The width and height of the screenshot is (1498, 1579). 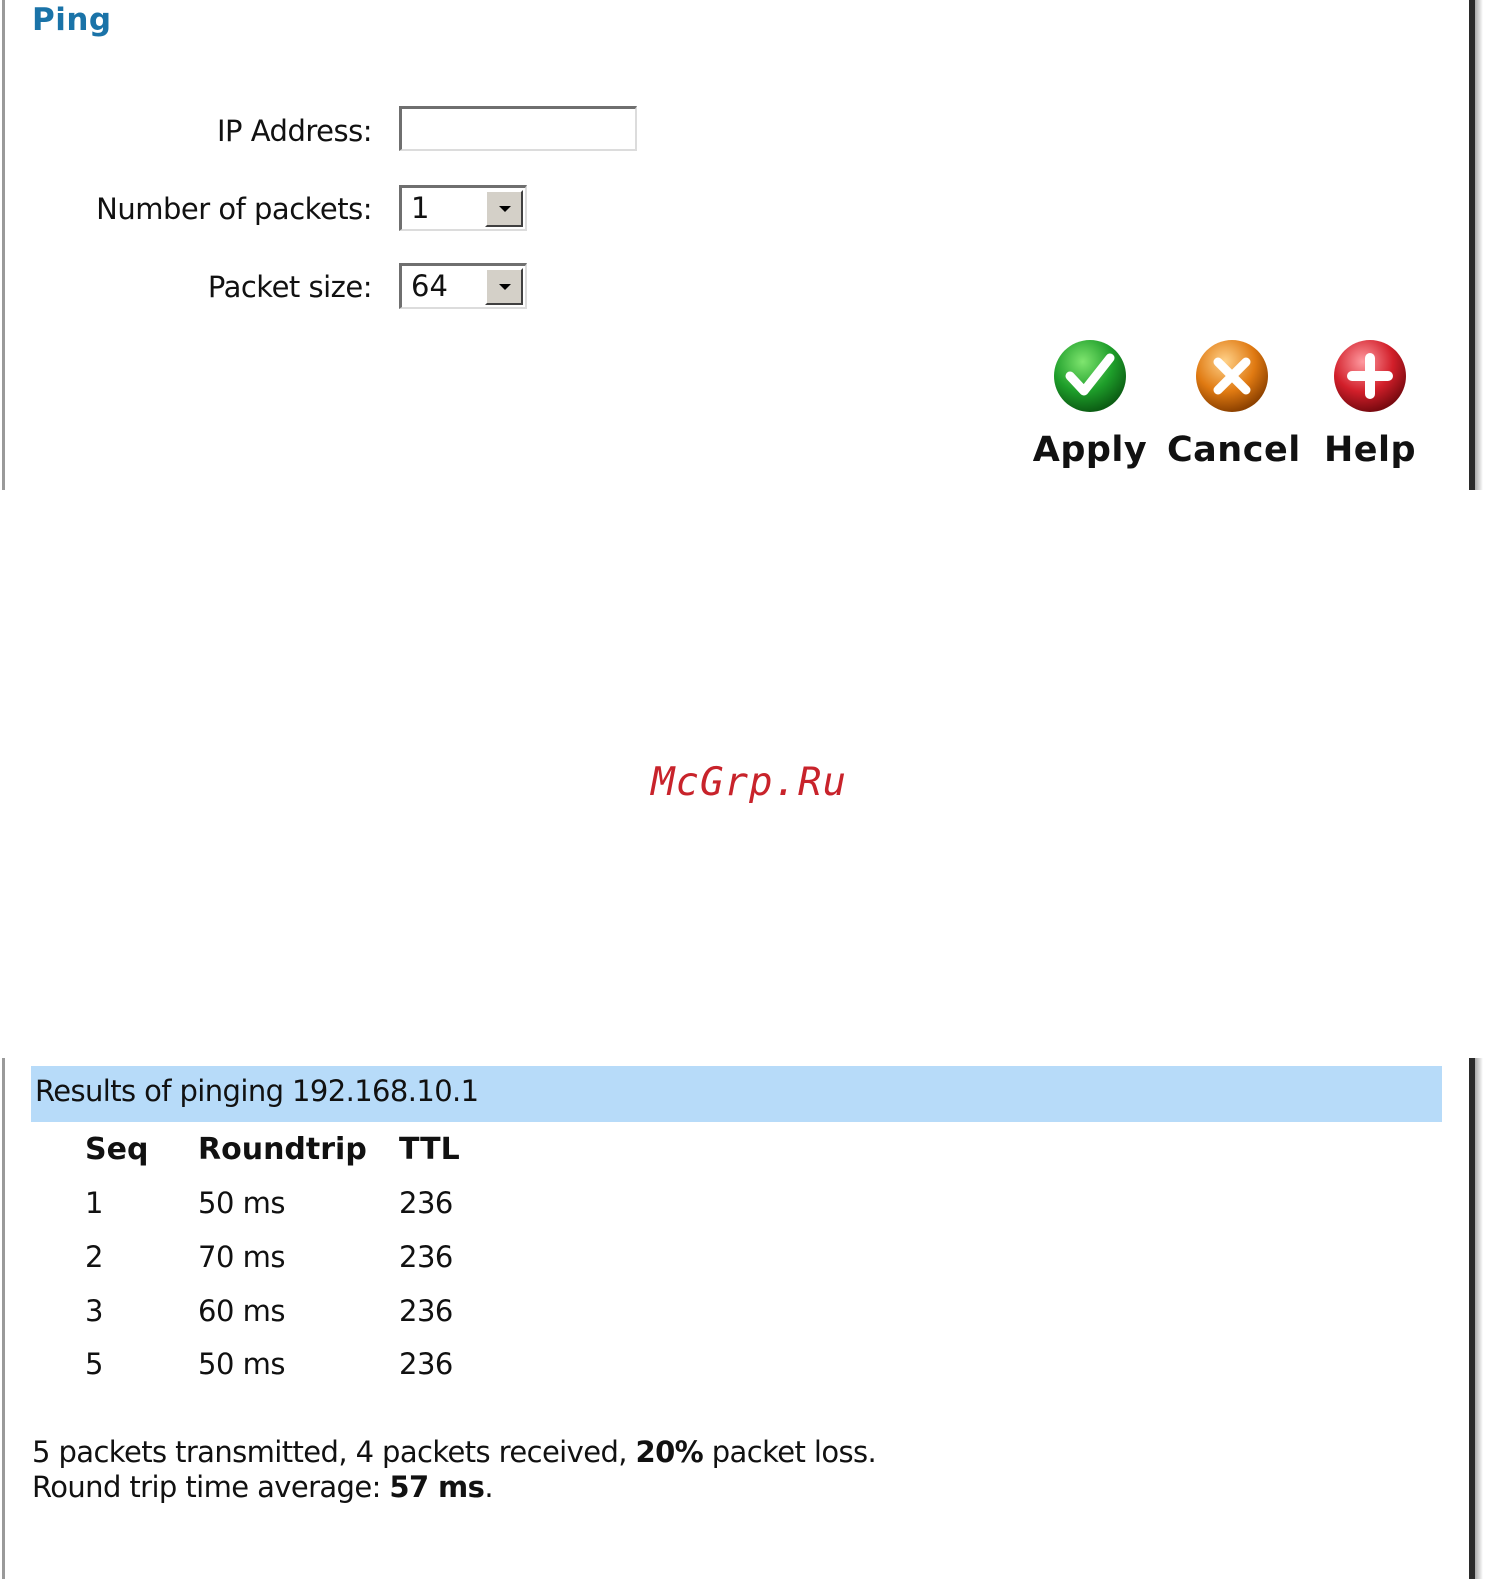 What do you see at coordinates (117, 1149) in the screenshot?
I see `column-header-seq: Seq` at bounding box center [117, 1149].